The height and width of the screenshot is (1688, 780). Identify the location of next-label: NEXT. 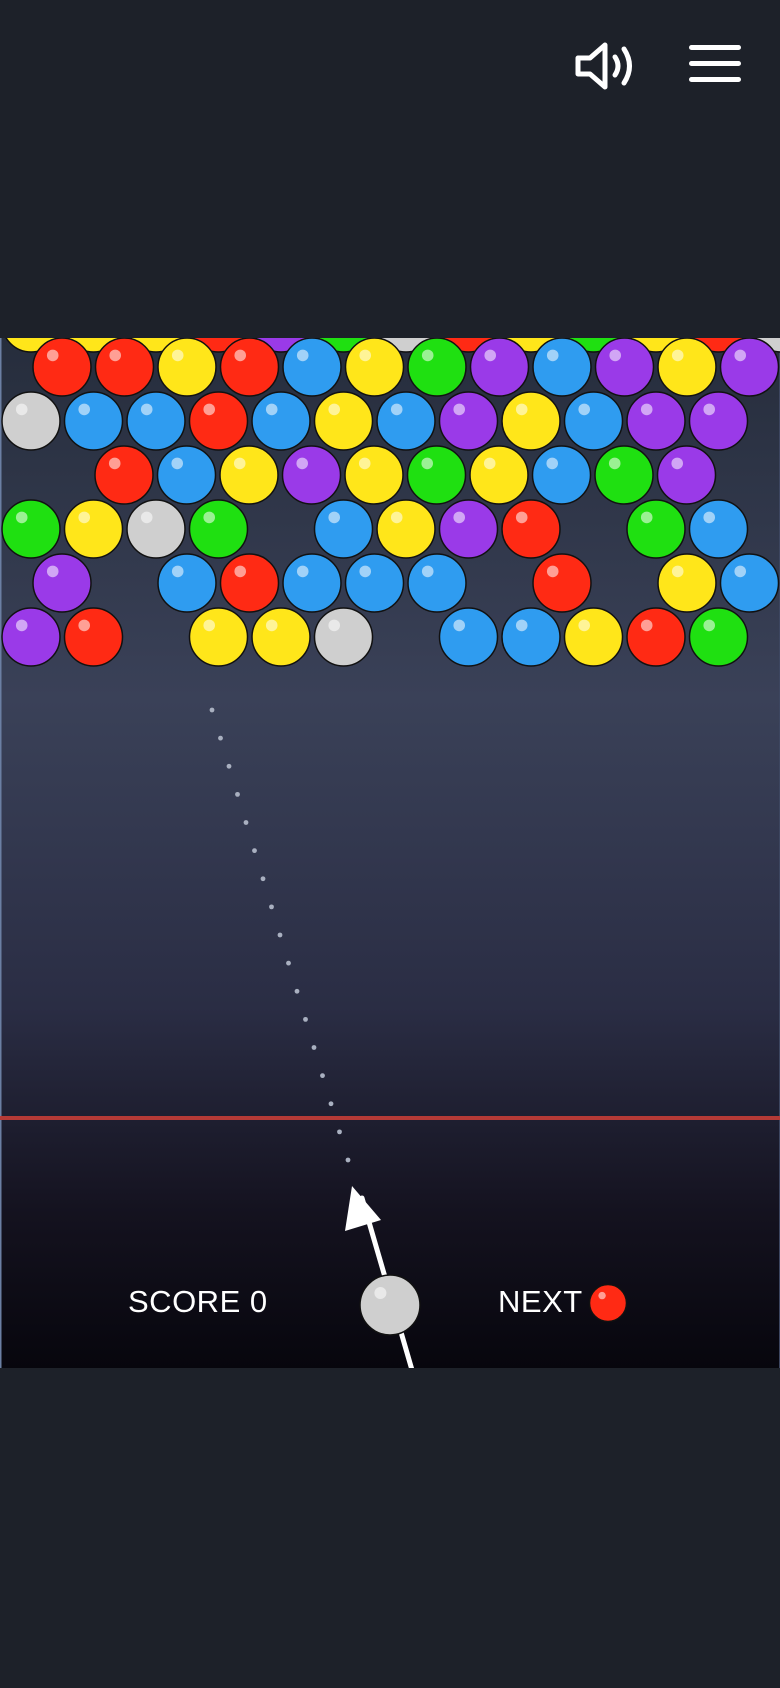
(540, 1301).